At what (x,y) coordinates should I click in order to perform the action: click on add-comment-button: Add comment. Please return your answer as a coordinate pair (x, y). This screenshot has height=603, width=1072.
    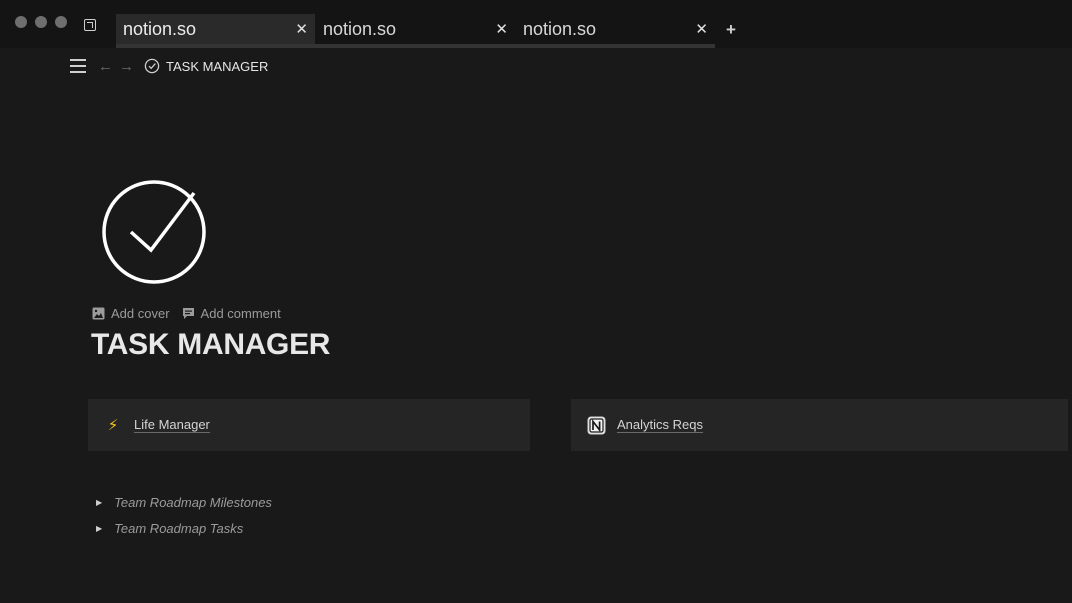
    Looking at the image, I should click on (231, 313).